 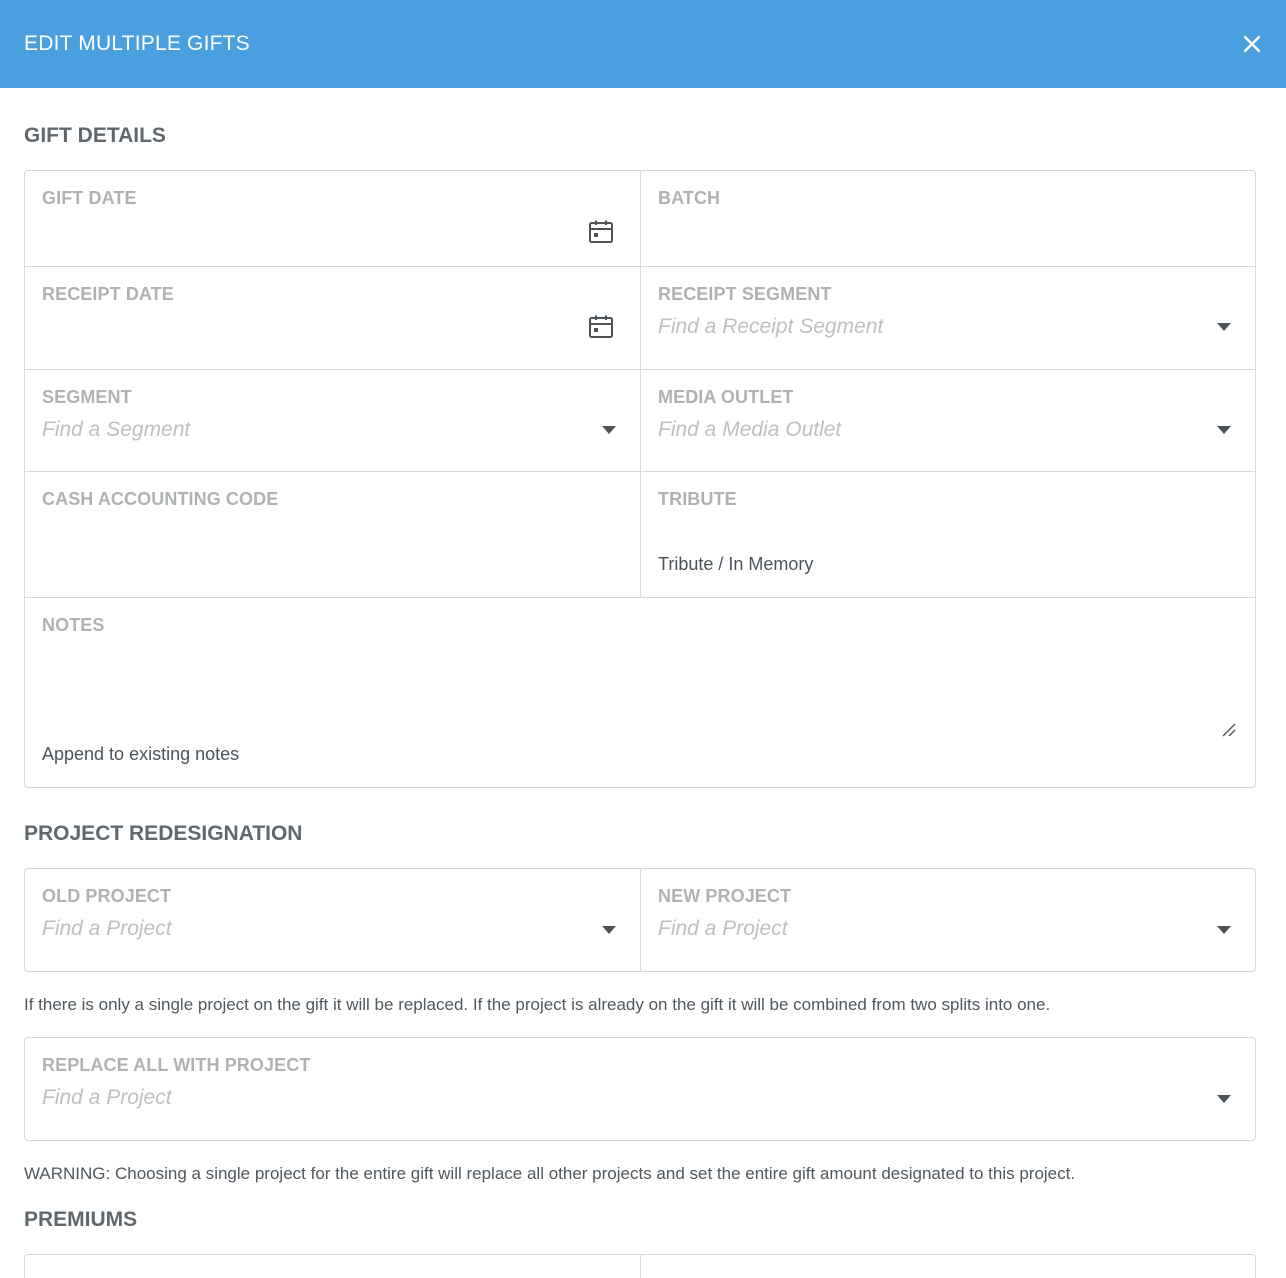 What do you see at coordinates (140, 754) in the screenshot?
I see `append-notes-option: Append to existing notes` at bounding box center [140, 754].